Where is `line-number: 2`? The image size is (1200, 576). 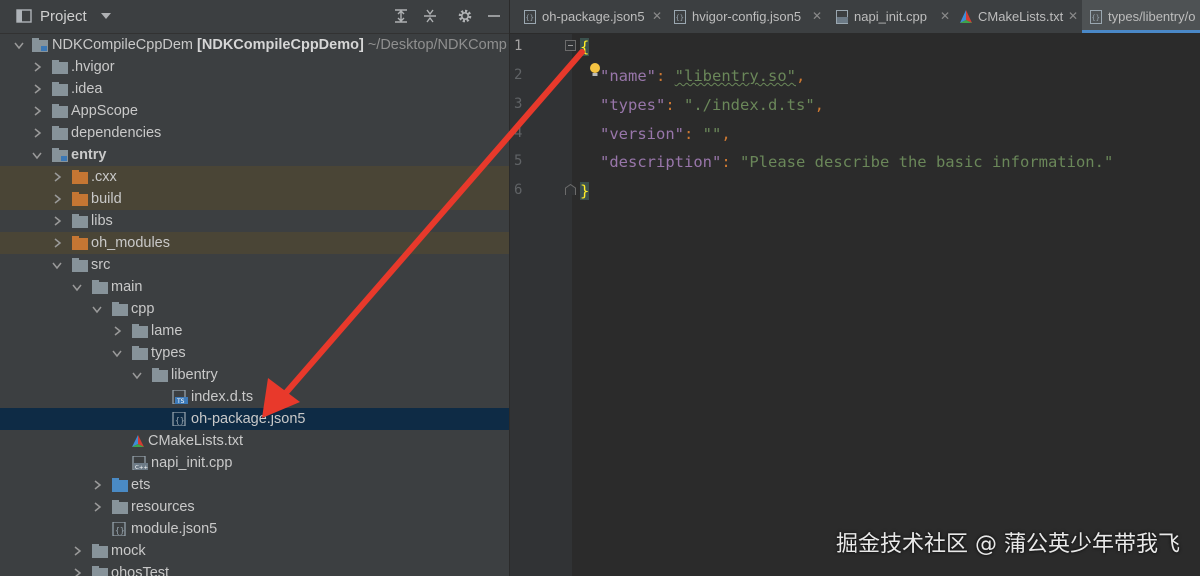
line-number: 2 is located at coordinates (518, 75).